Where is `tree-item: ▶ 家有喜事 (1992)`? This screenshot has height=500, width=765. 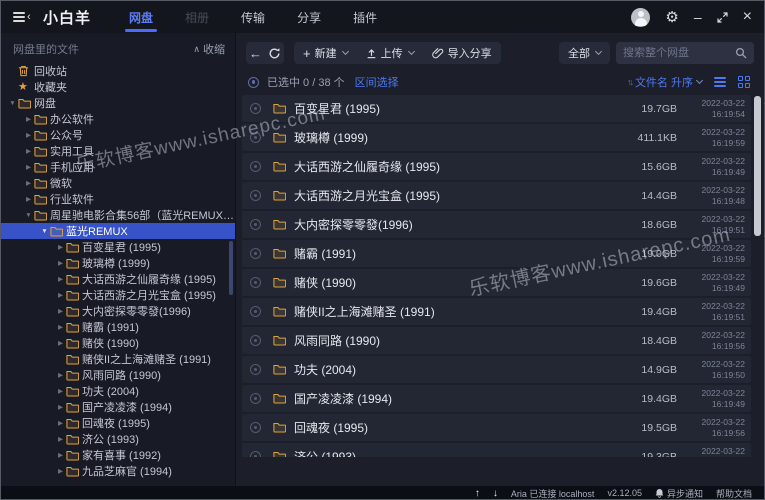
tree-item: ▶ 家有喜事 (1992) is located at coordinates (118, 455).